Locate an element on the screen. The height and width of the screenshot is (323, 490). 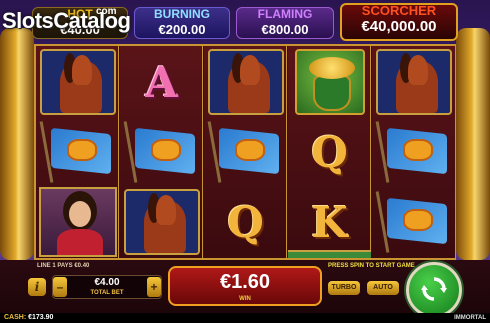
cash-balance: CASH: €173.90 is located at coordinates (28, 318).